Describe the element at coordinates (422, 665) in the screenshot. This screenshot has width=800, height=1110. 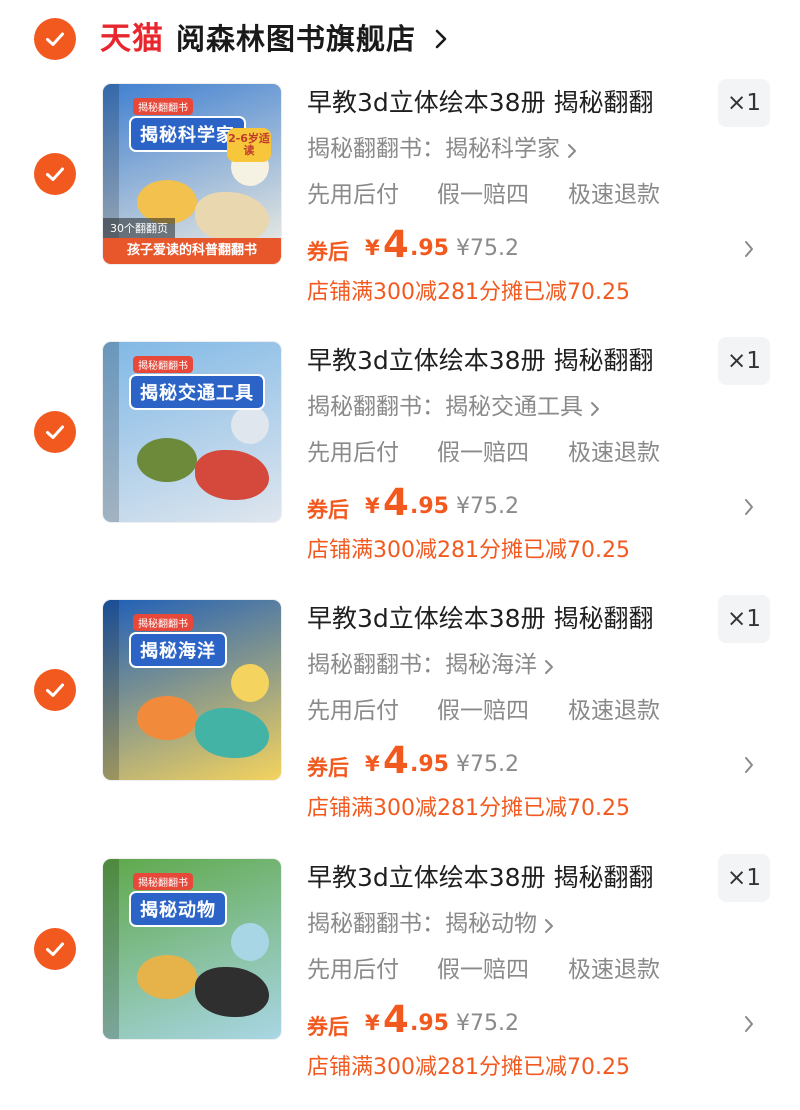
I see `sku-selector: 揭秘翻翻书：揭秘海洋` at that location.